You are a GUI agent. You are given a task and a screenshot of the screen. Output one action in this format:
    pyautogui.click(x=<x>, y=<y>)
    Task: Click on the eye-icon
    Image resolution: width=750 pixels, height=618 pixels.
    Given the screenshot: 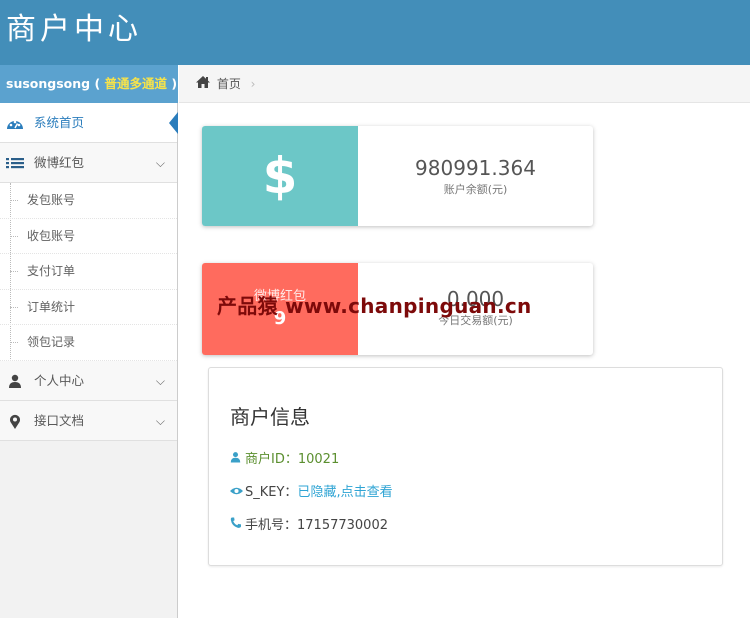 What is the action you would take?
    pyautogui.click(x=237, y=492)
    